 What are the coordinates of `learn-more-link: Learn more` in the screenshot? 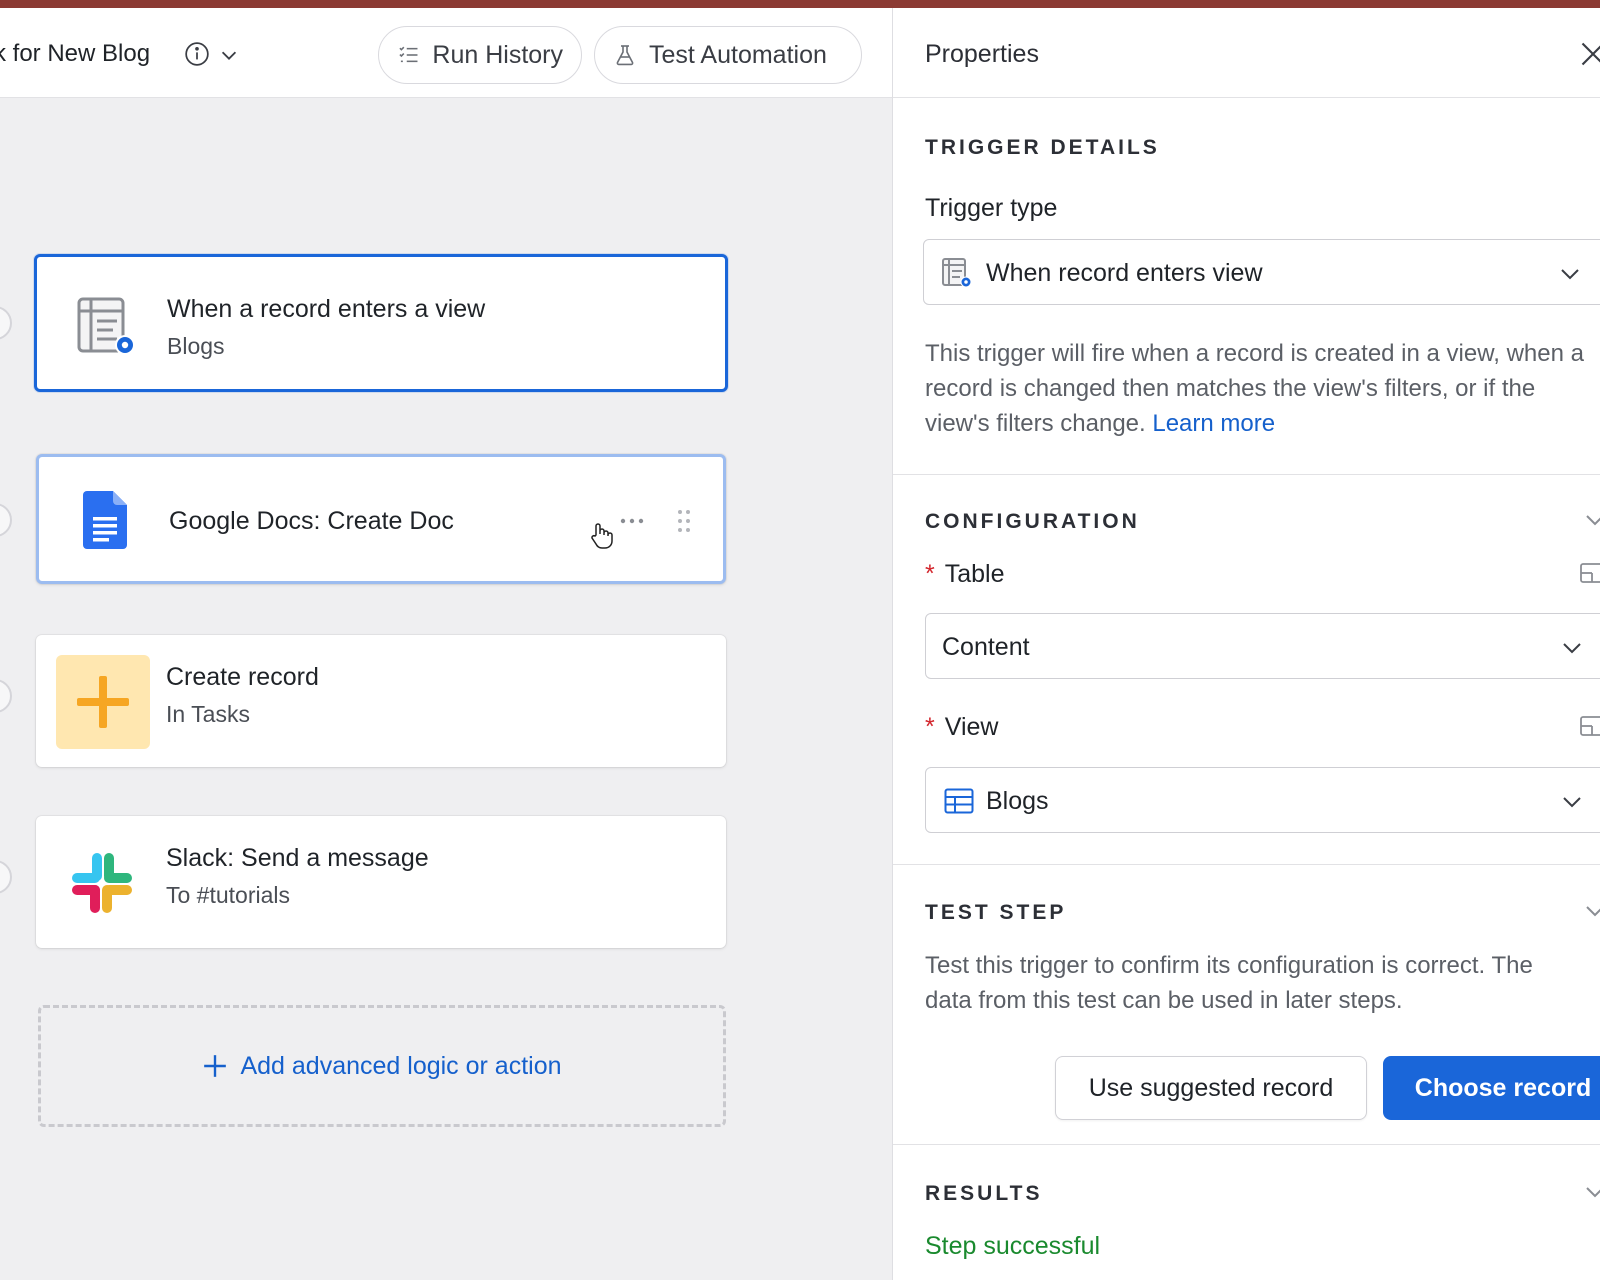 It's located at (1213, 423).